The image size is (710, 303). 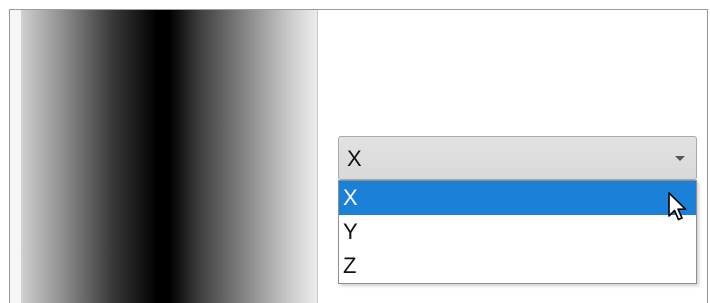 I want to click on preview-left-margin, so click(x=15, y=156).